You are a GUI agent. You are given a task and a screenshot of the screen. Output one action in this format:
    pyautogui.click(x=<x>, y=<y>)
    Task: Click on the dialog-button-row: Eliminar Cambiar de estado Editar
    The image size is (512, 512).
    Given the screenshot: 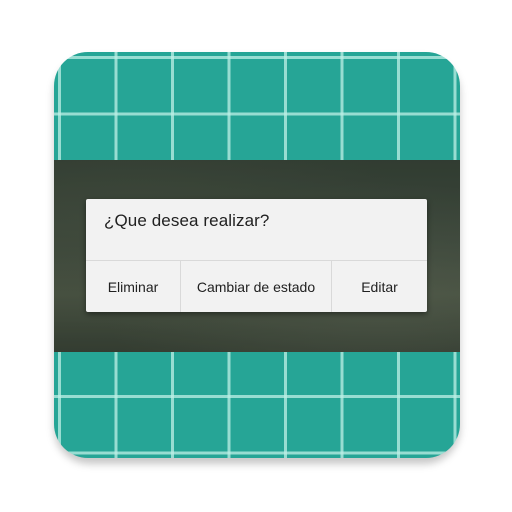 What is the action you would take?
    pyautogui.click(x=256, y=286)
    